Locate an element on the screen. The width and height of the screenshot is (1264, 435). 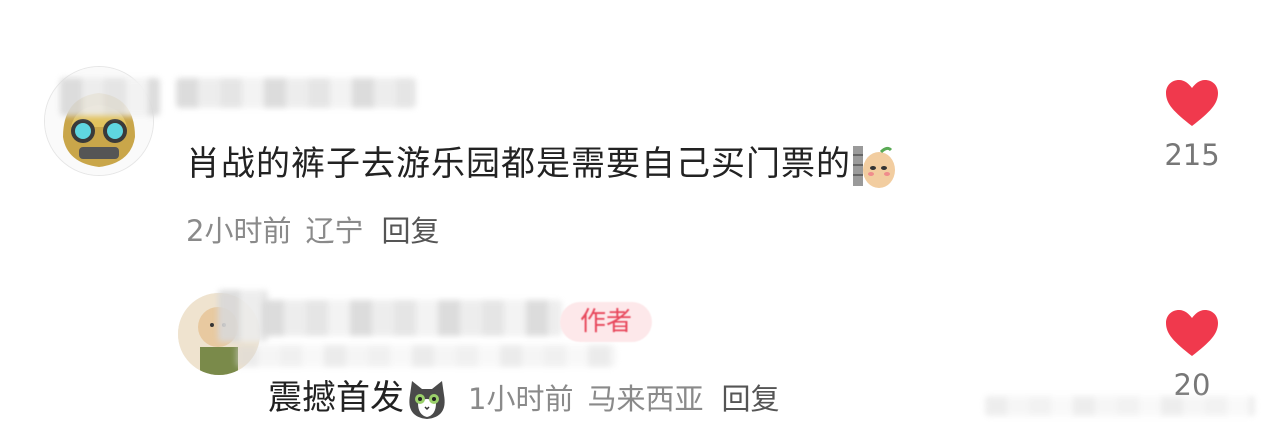
comment-like: 215 is located at coordinates (1192, 125).